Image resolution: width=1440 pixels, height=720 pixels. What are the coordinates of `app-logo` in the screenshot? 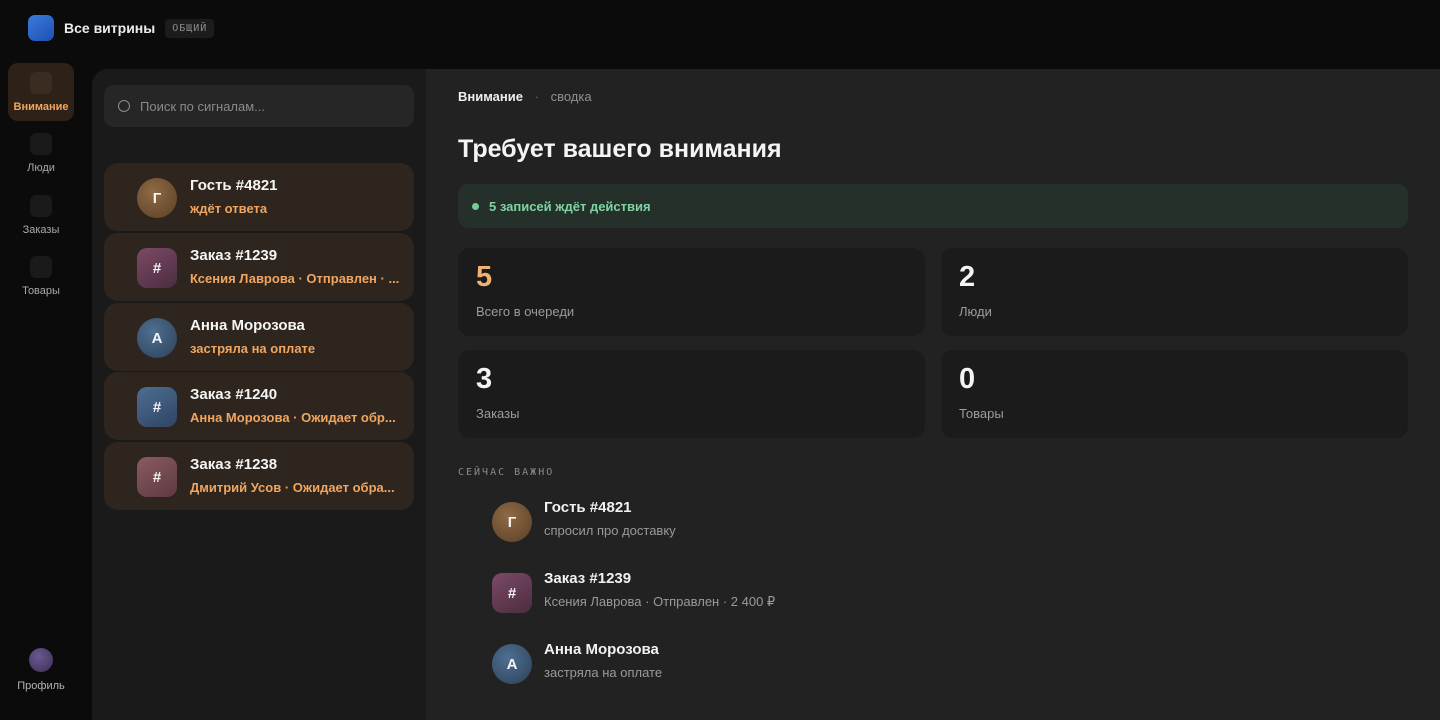 It's located at (41, 28).